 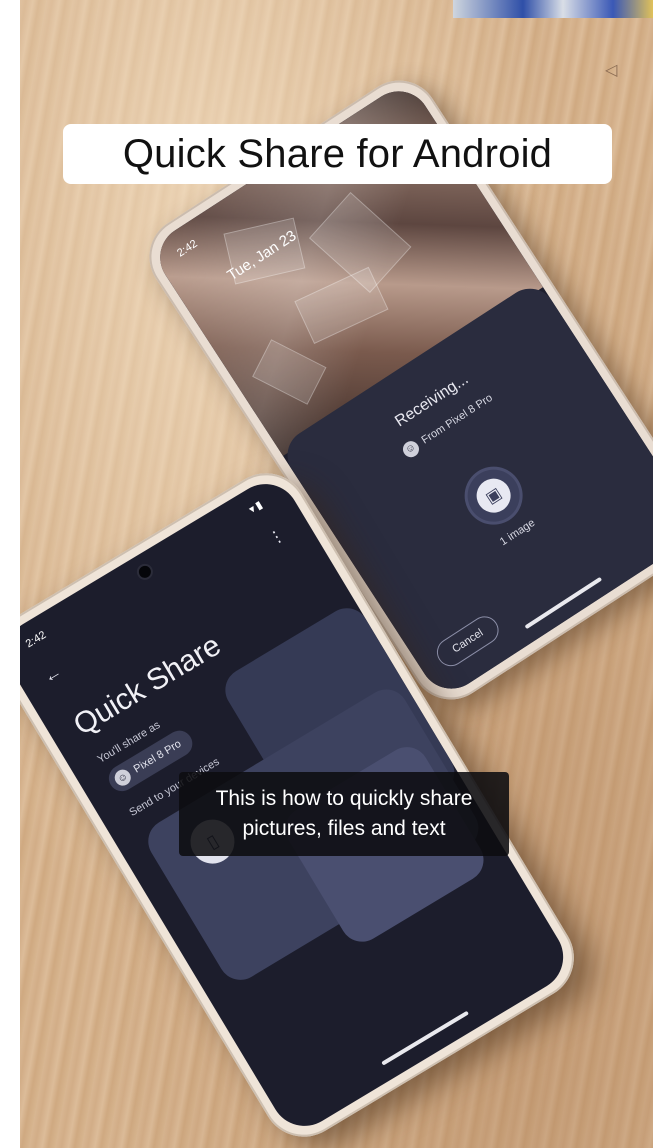 I want to click on cancel-button: Cancel, so click(x=468, y=641).